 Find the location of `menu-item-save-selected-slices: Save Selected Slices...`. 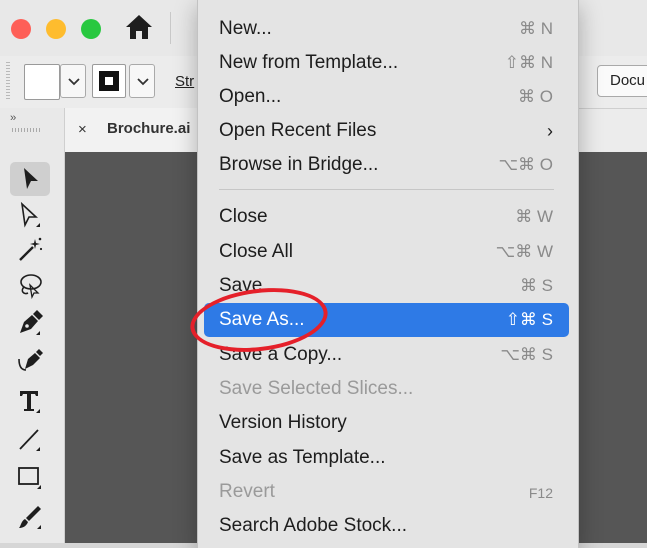

menu-item-save-selected-slices: Save Selected Slices... is located at coordinates (386, 389).